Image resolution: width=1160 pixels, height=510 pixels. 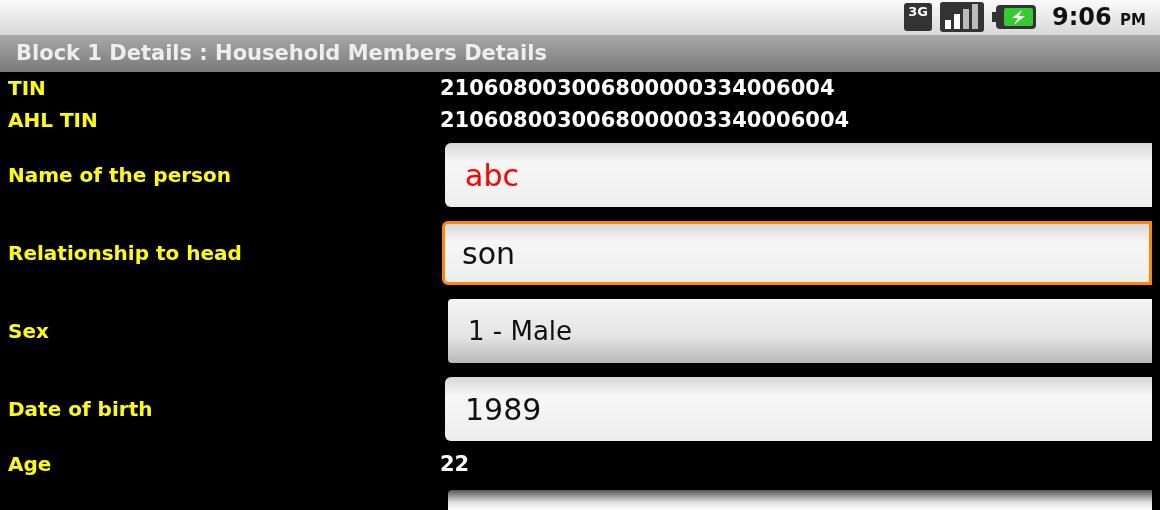 What do you see at coordinates (580, 53) in the screenshot?
I see `window-title: Block 1 Details : Household Members Details` at bounding box center [580, 53].